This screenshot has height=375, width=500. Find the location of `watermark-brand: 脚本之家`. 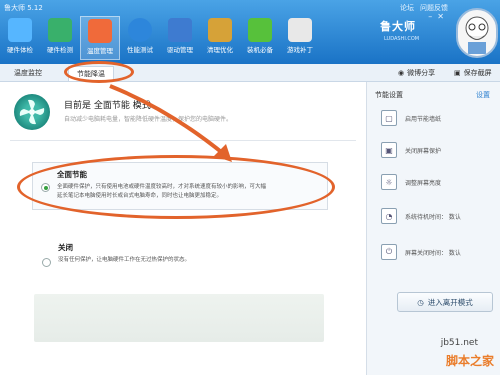

watermark-brand: 脚本之家 is located at coordinates (469, 361).